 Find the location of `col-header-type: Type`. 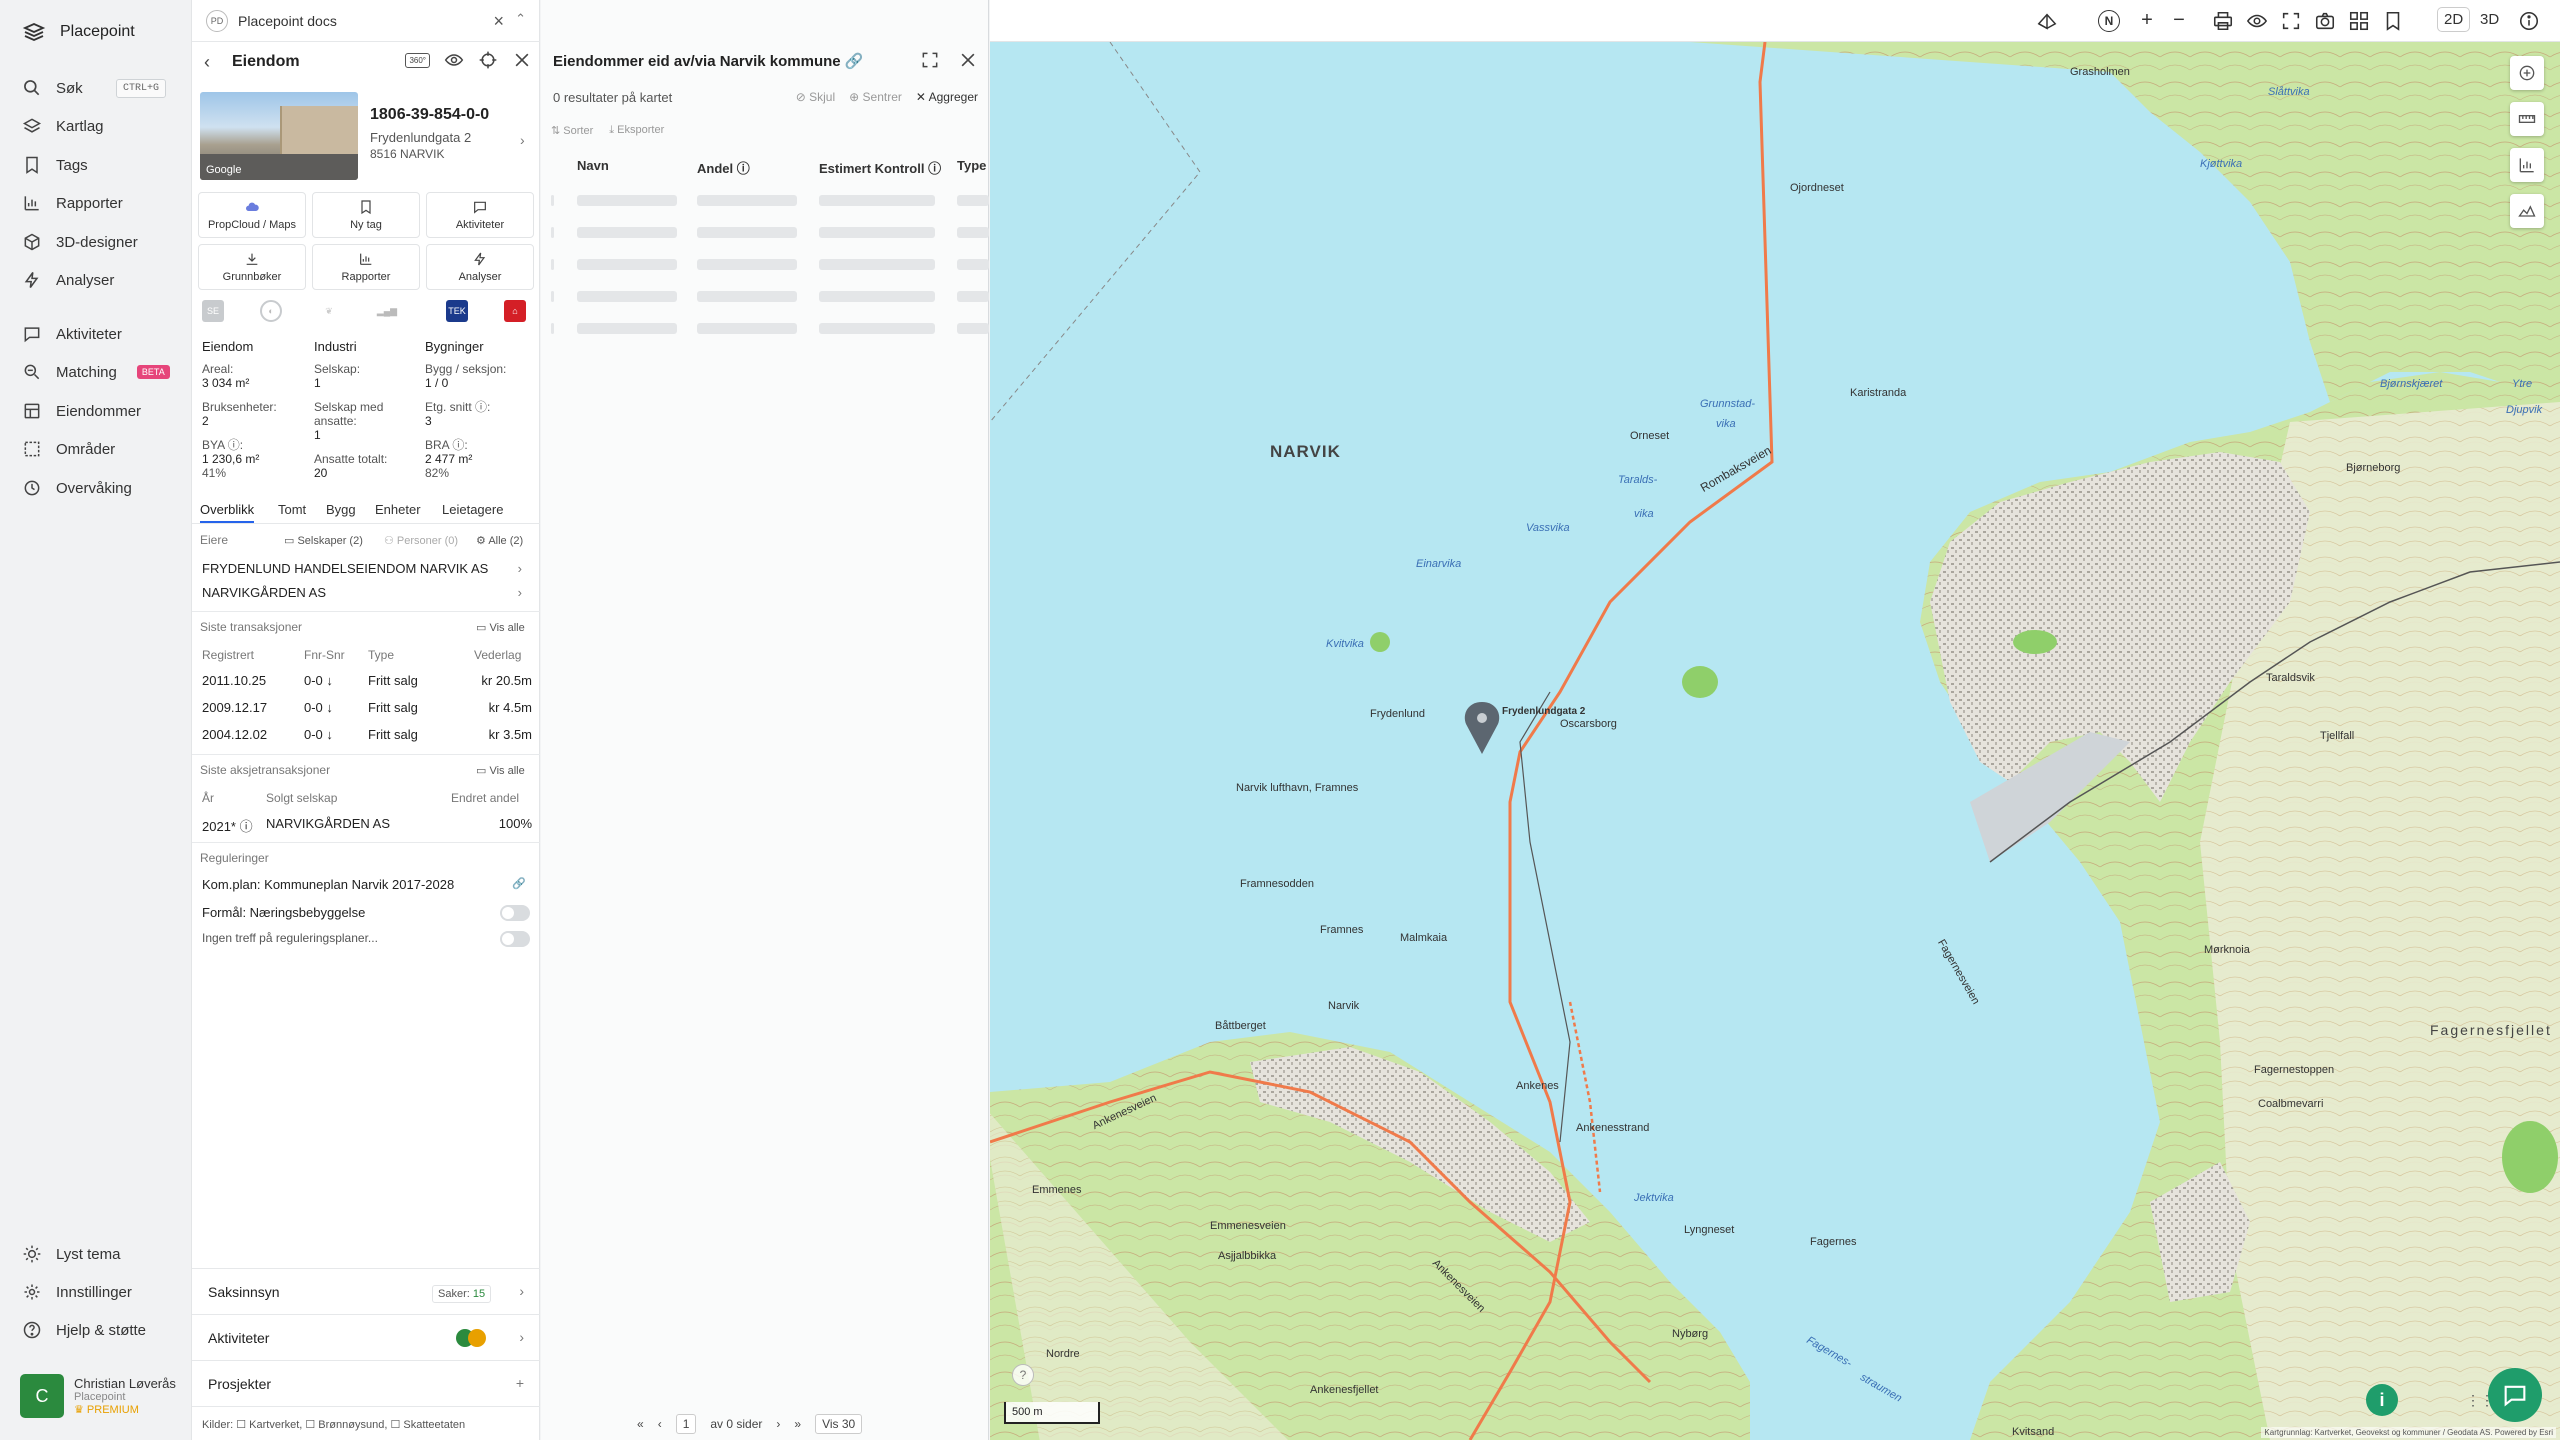

col-header-type: Type is located at coordinates (971, 165).